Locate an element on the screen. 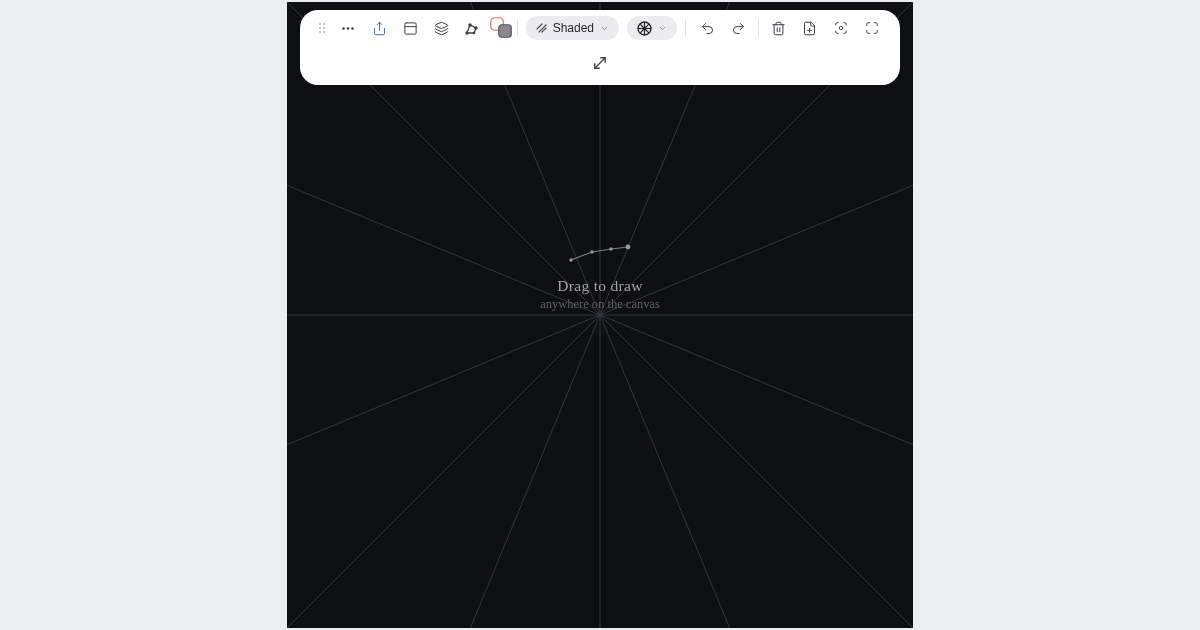  fill-swatch-icon is located at coordinates (504, 31).